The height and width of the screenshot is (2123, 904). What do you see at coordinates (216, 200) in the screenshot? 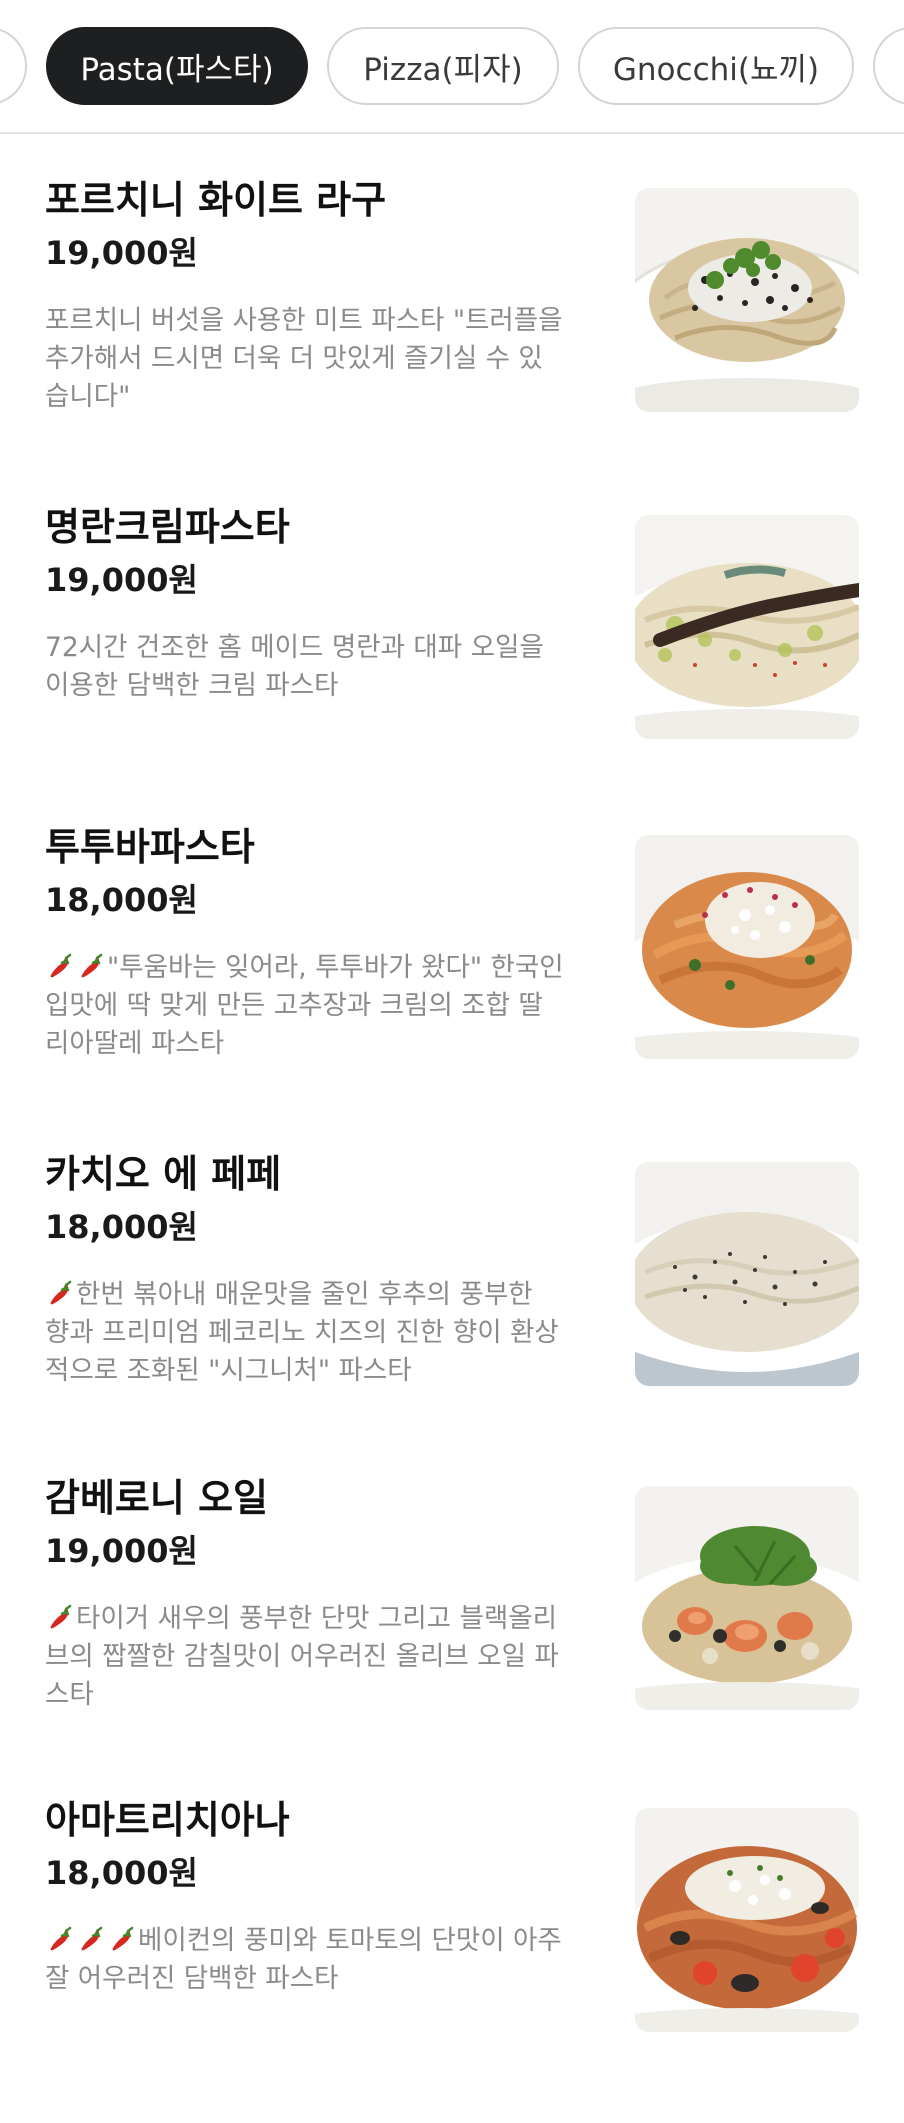
I see `menu-item-name: 포르치니 화이트 라구` at bounding box center [216, 200].